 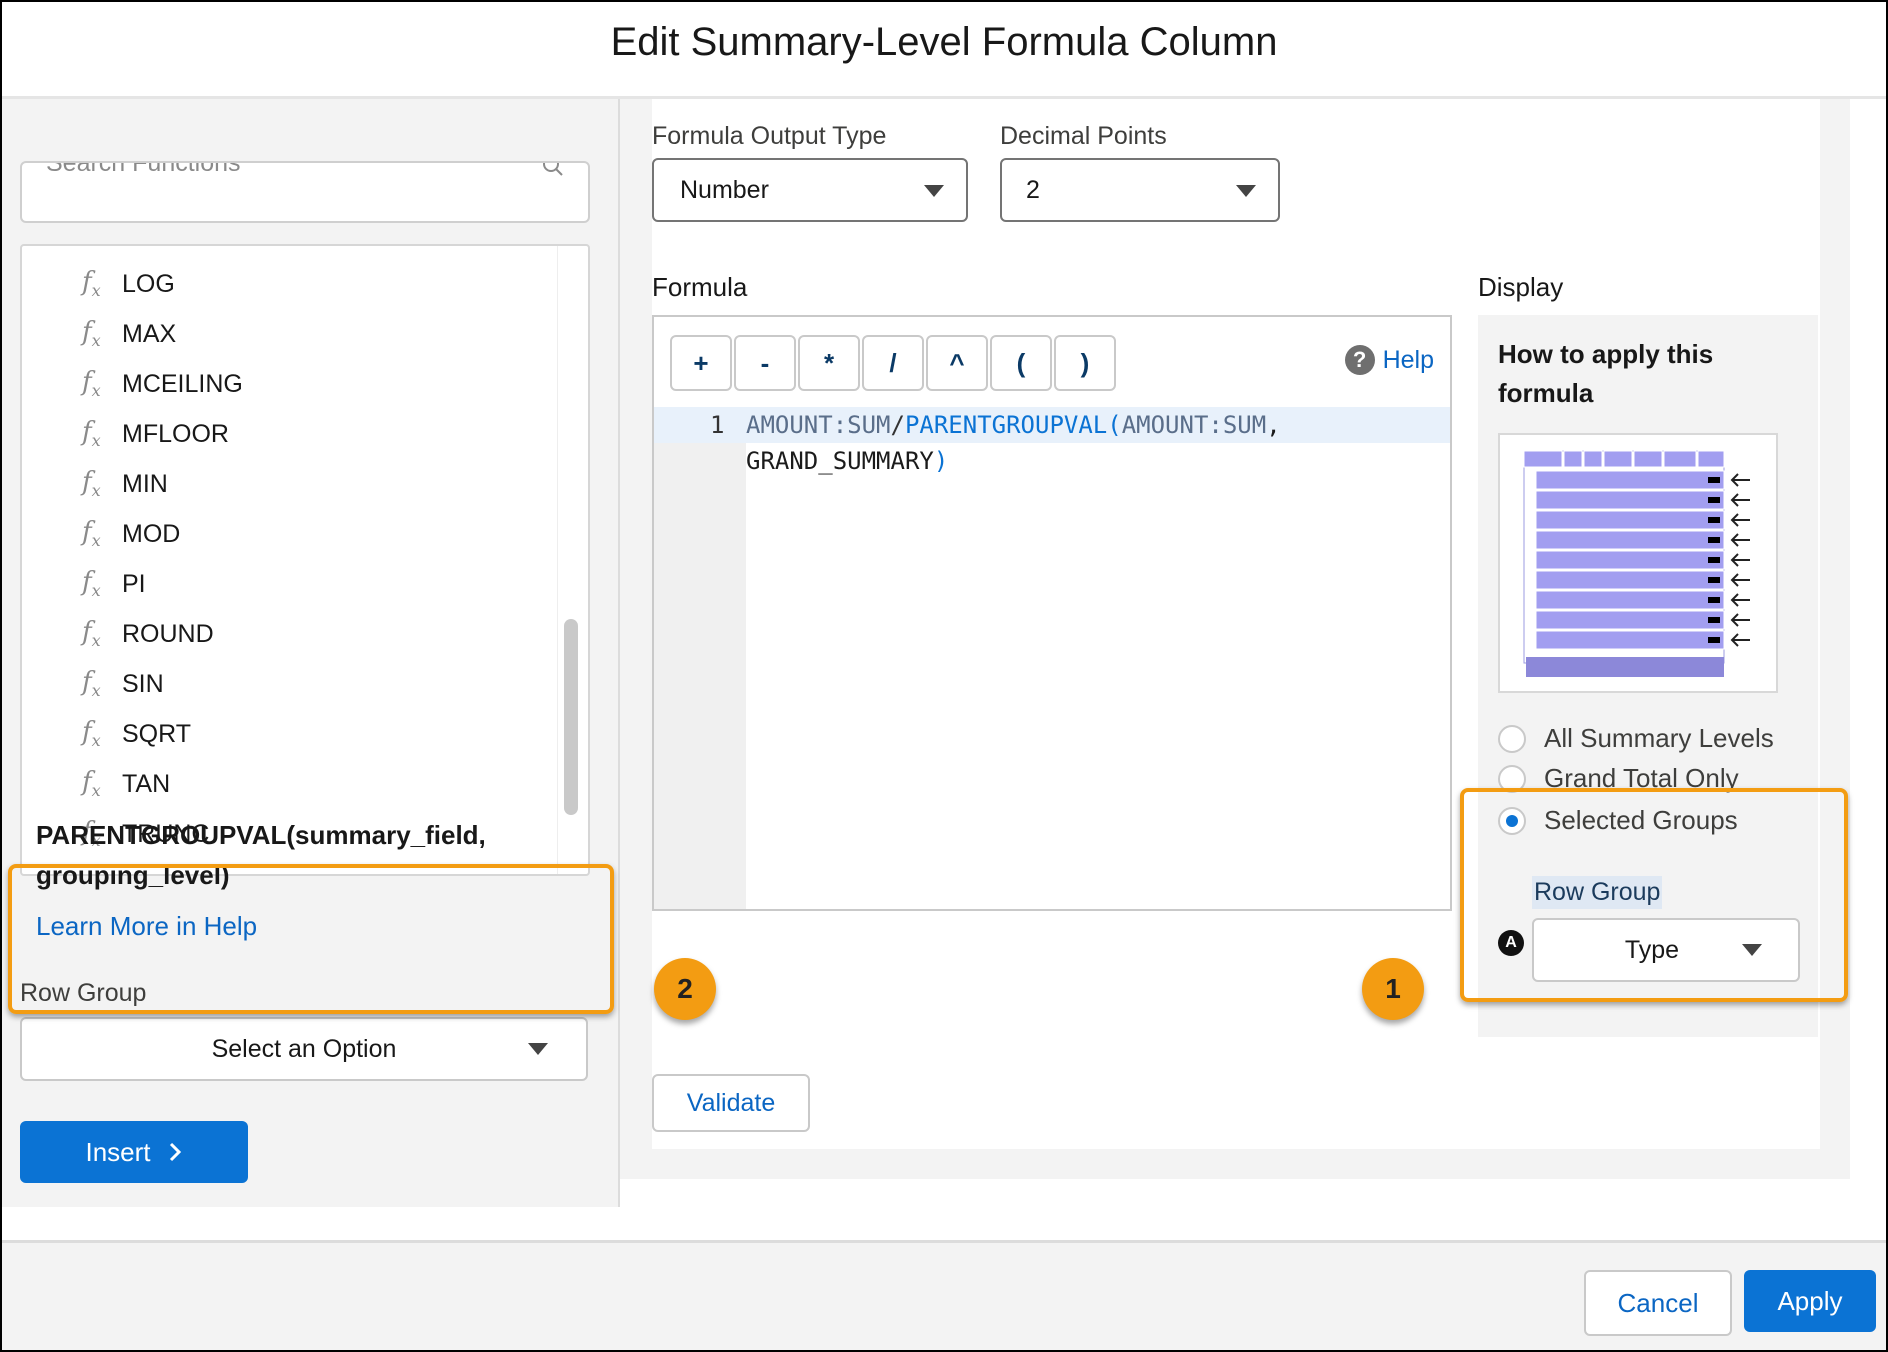 I want to click on function-list-item: fx PI, so click(x=114, y=584).